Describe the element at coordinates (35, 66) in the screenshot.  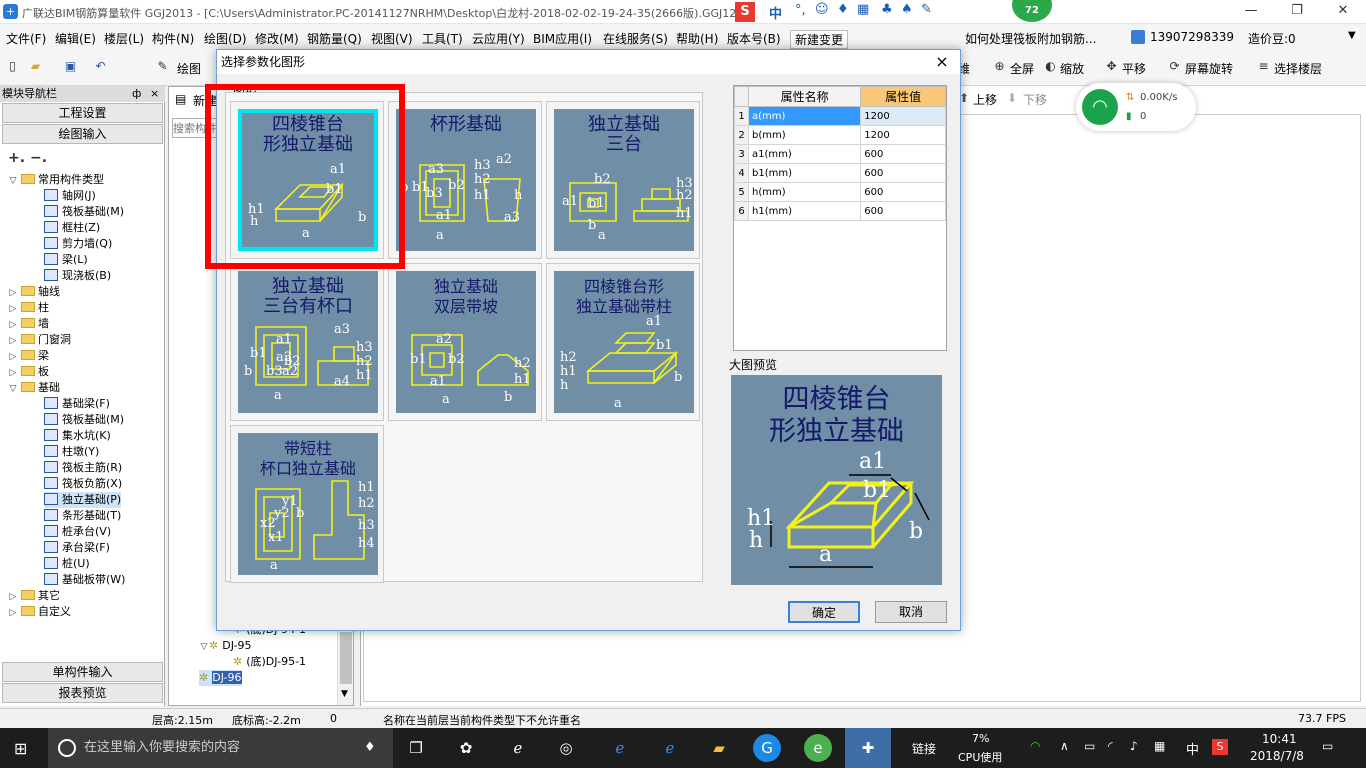
I see `open-folder-icon: ▰` at that location.